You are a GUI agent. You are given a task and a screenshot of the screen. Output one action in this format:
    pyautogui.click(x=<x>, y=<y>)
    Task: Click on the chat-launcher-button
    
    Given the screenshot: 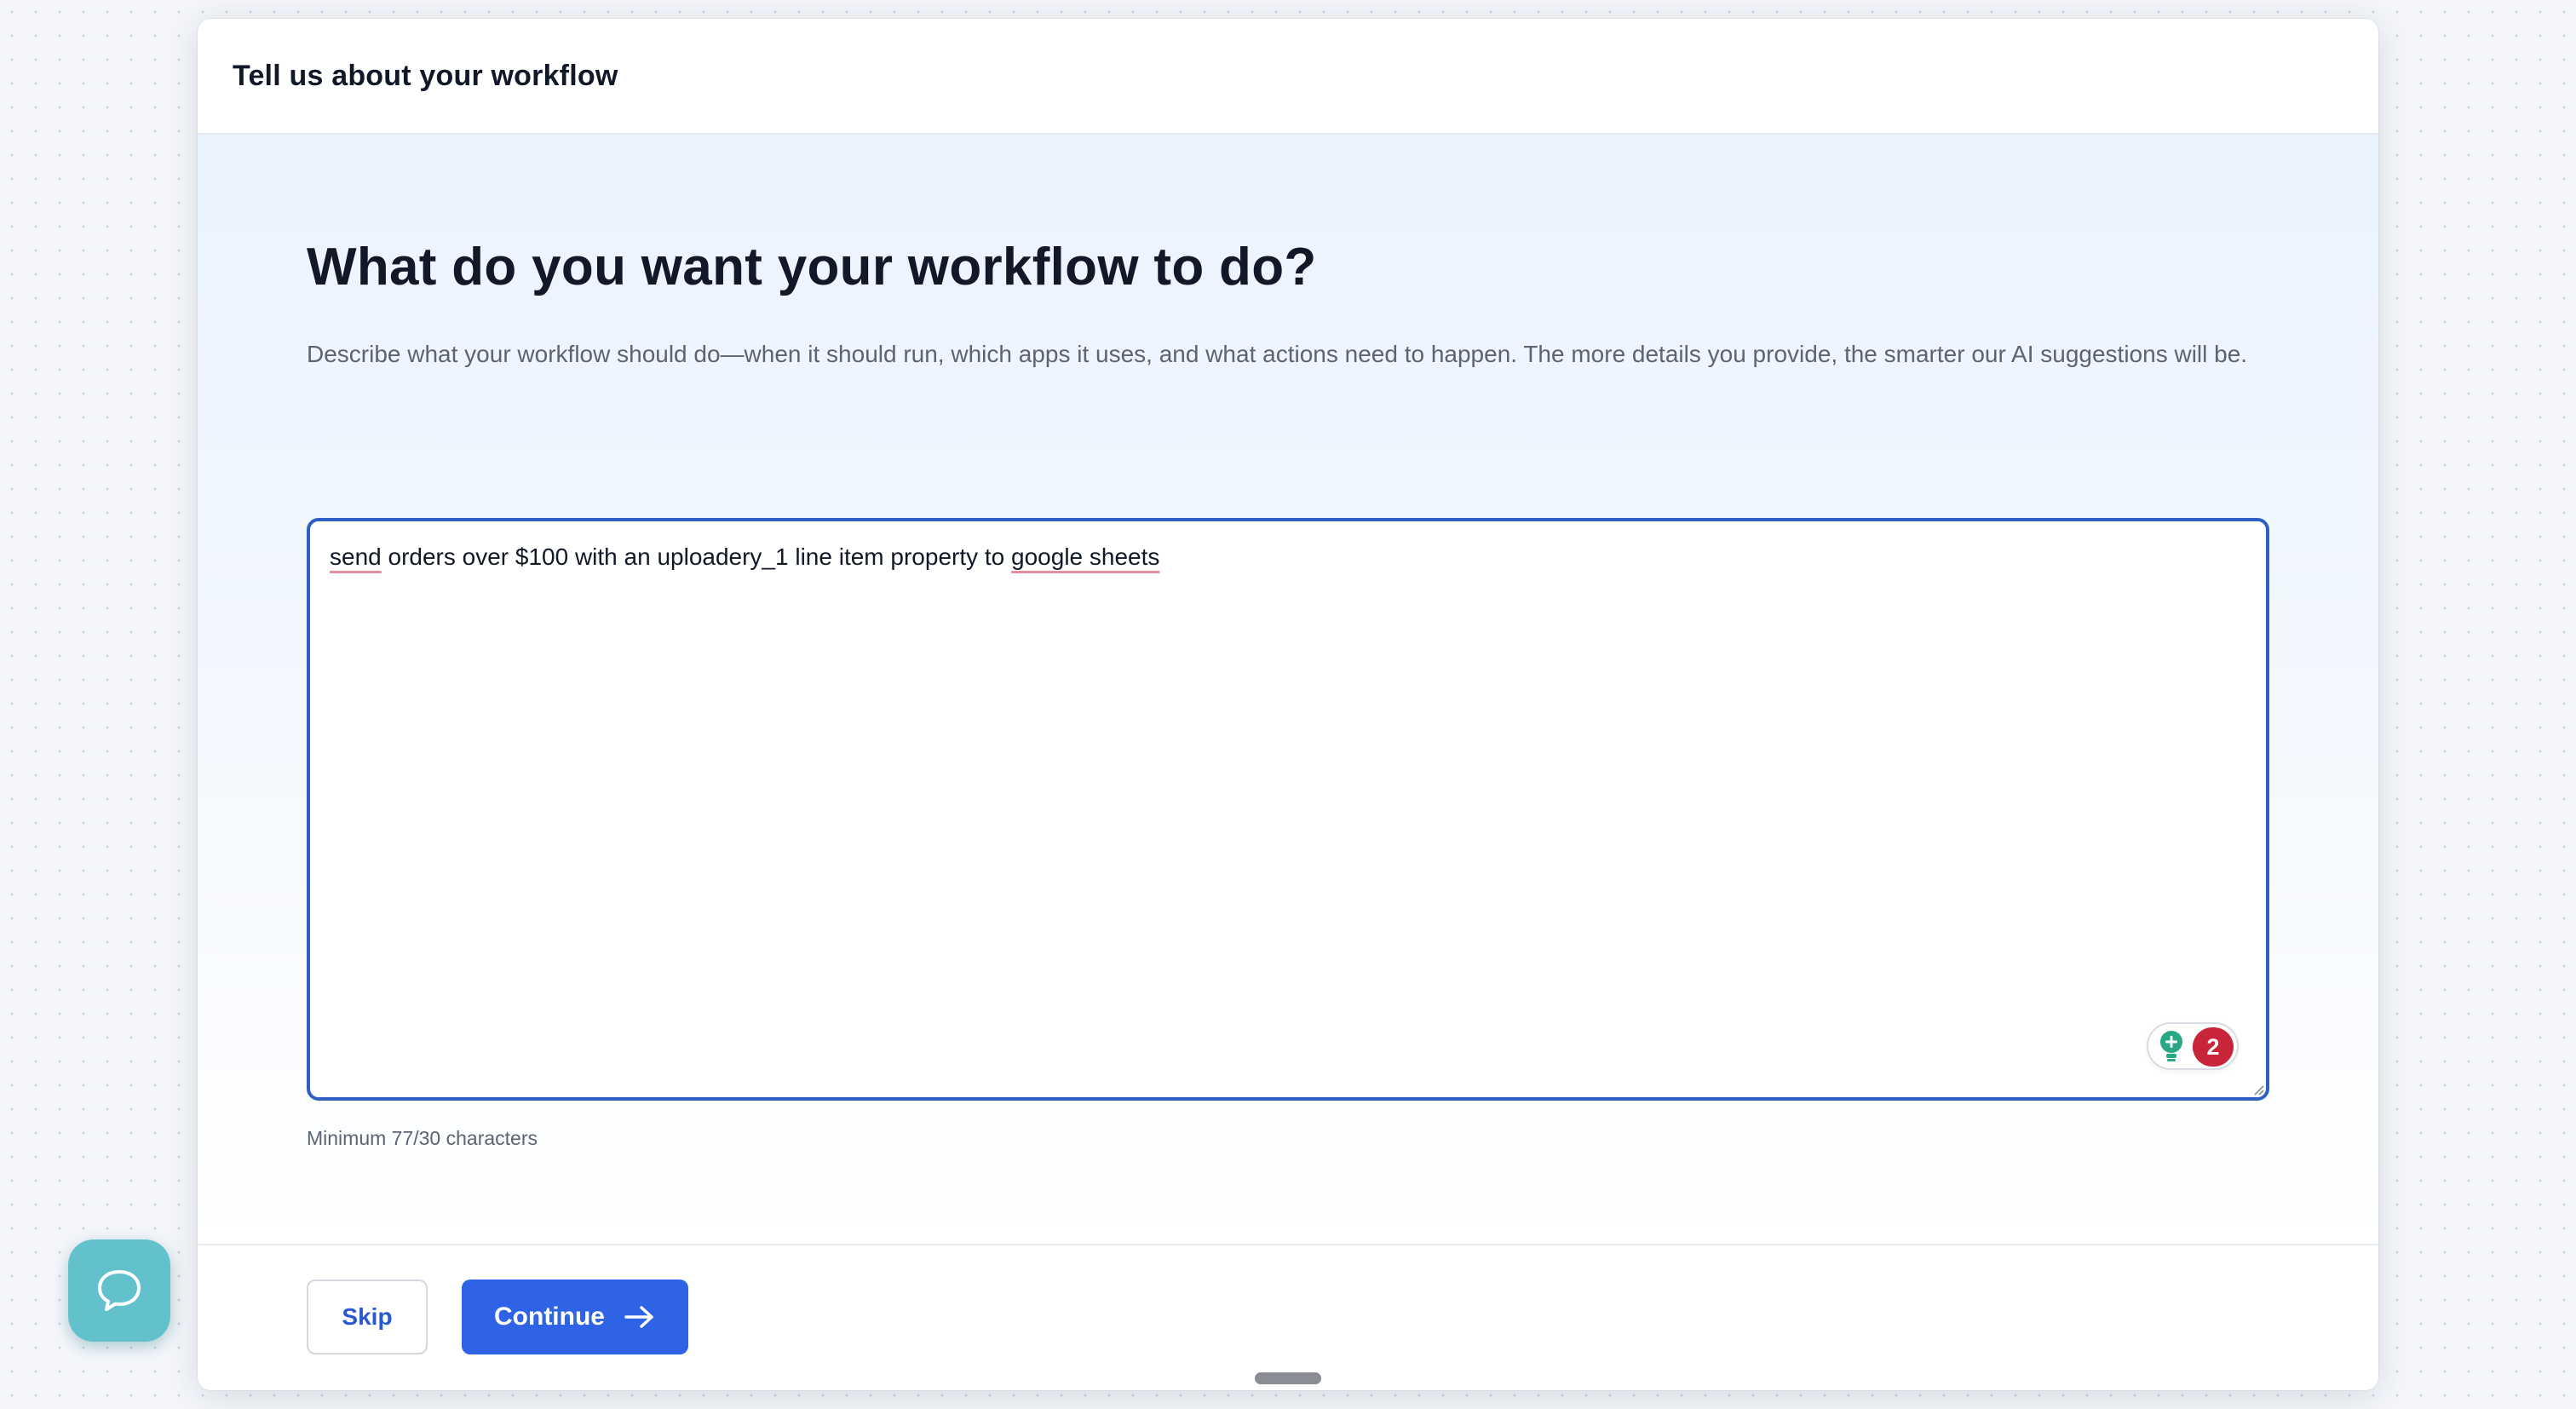 What is the action you would take?
    pyautogui.click(x=119, y=1290)
    